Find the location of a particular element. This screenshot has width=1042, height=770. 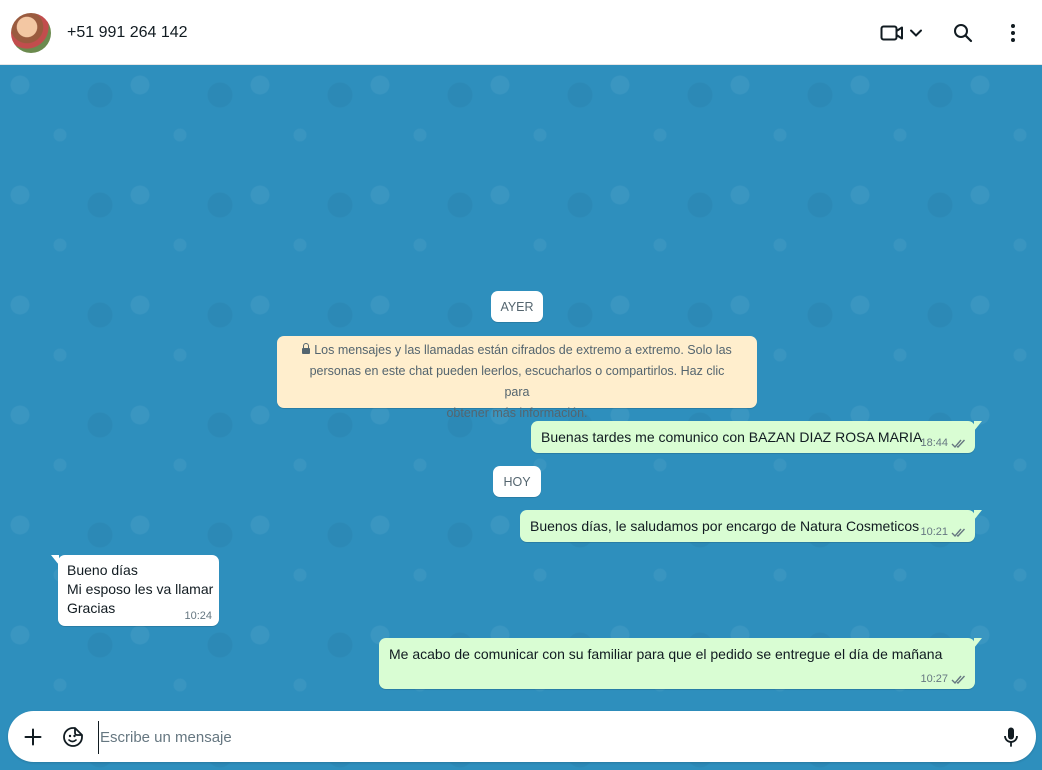

message-meta: 10:24 is located at coordinates (198, 616).